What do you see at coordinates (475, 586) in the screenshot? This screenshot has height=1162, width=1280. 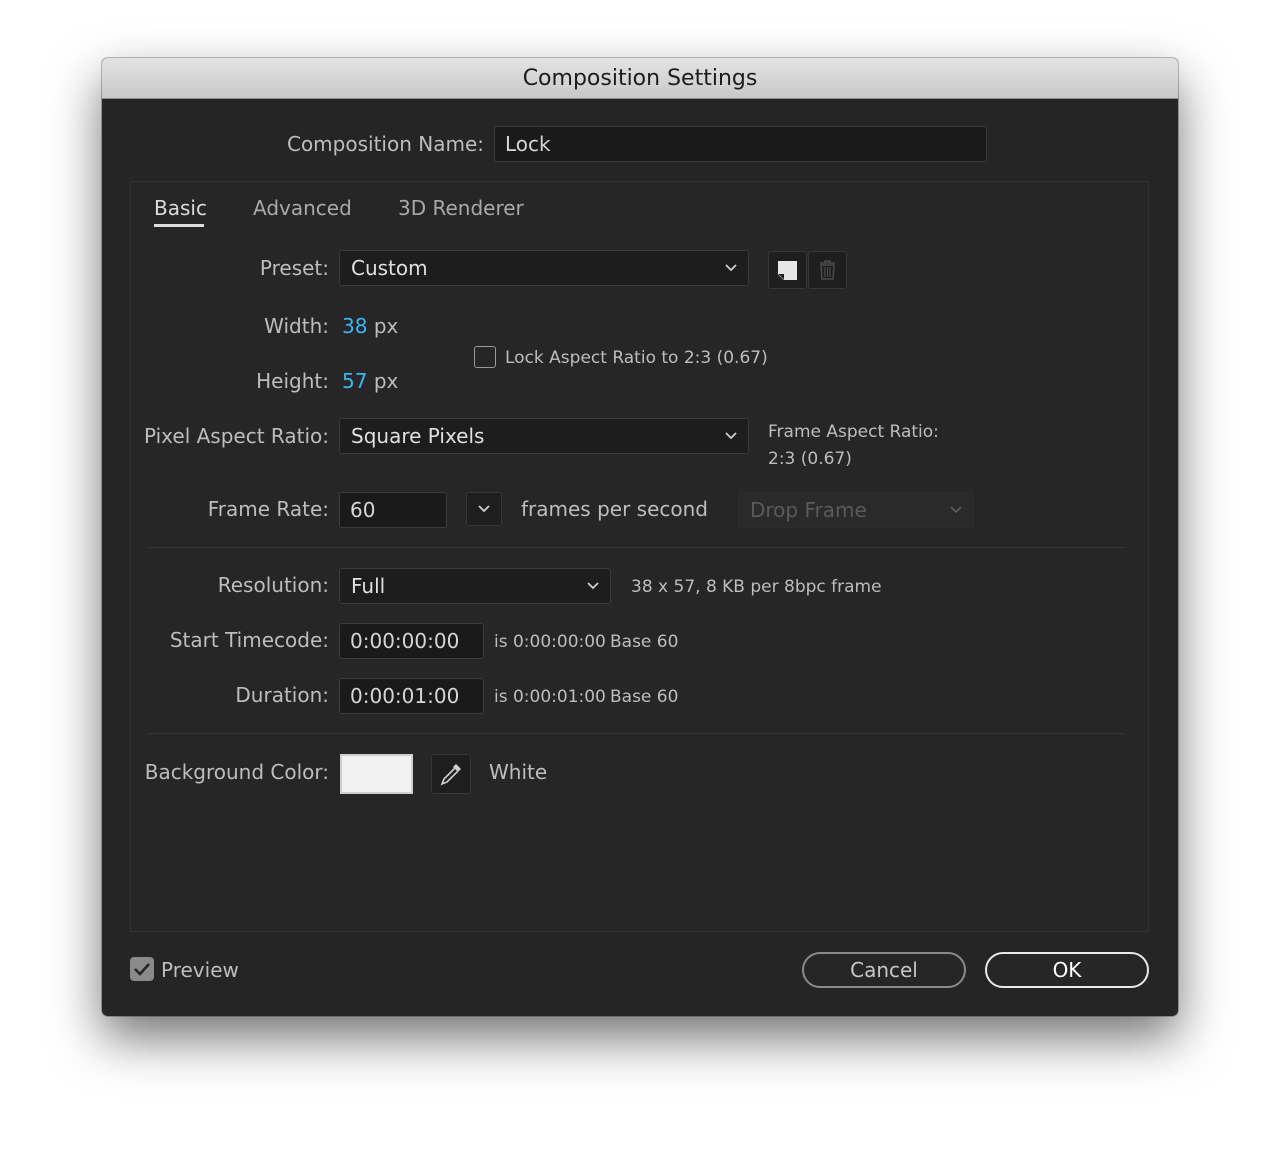 I see `resolution-dropdown: Full` at bounding box center [475, 586].